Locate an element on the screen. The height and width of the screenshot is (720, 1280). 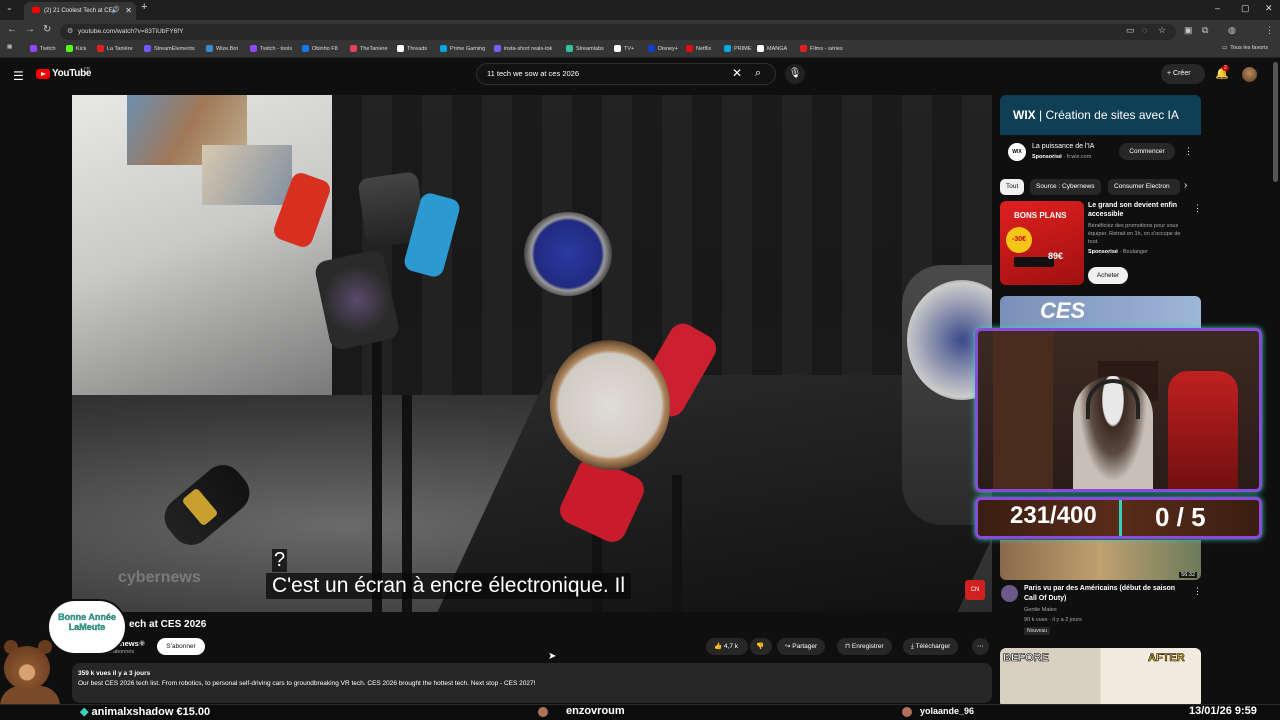
cast-icon: ▭ is located at coordinates (1130, 30).